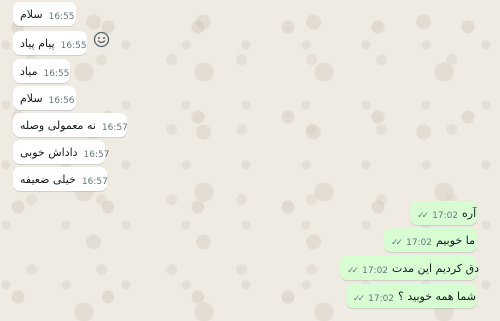 The height and width of the screenshot is (321, 500). Describe the element at coordinates (469, 213) in the screenshot. I see `message-text: آره` at that location.